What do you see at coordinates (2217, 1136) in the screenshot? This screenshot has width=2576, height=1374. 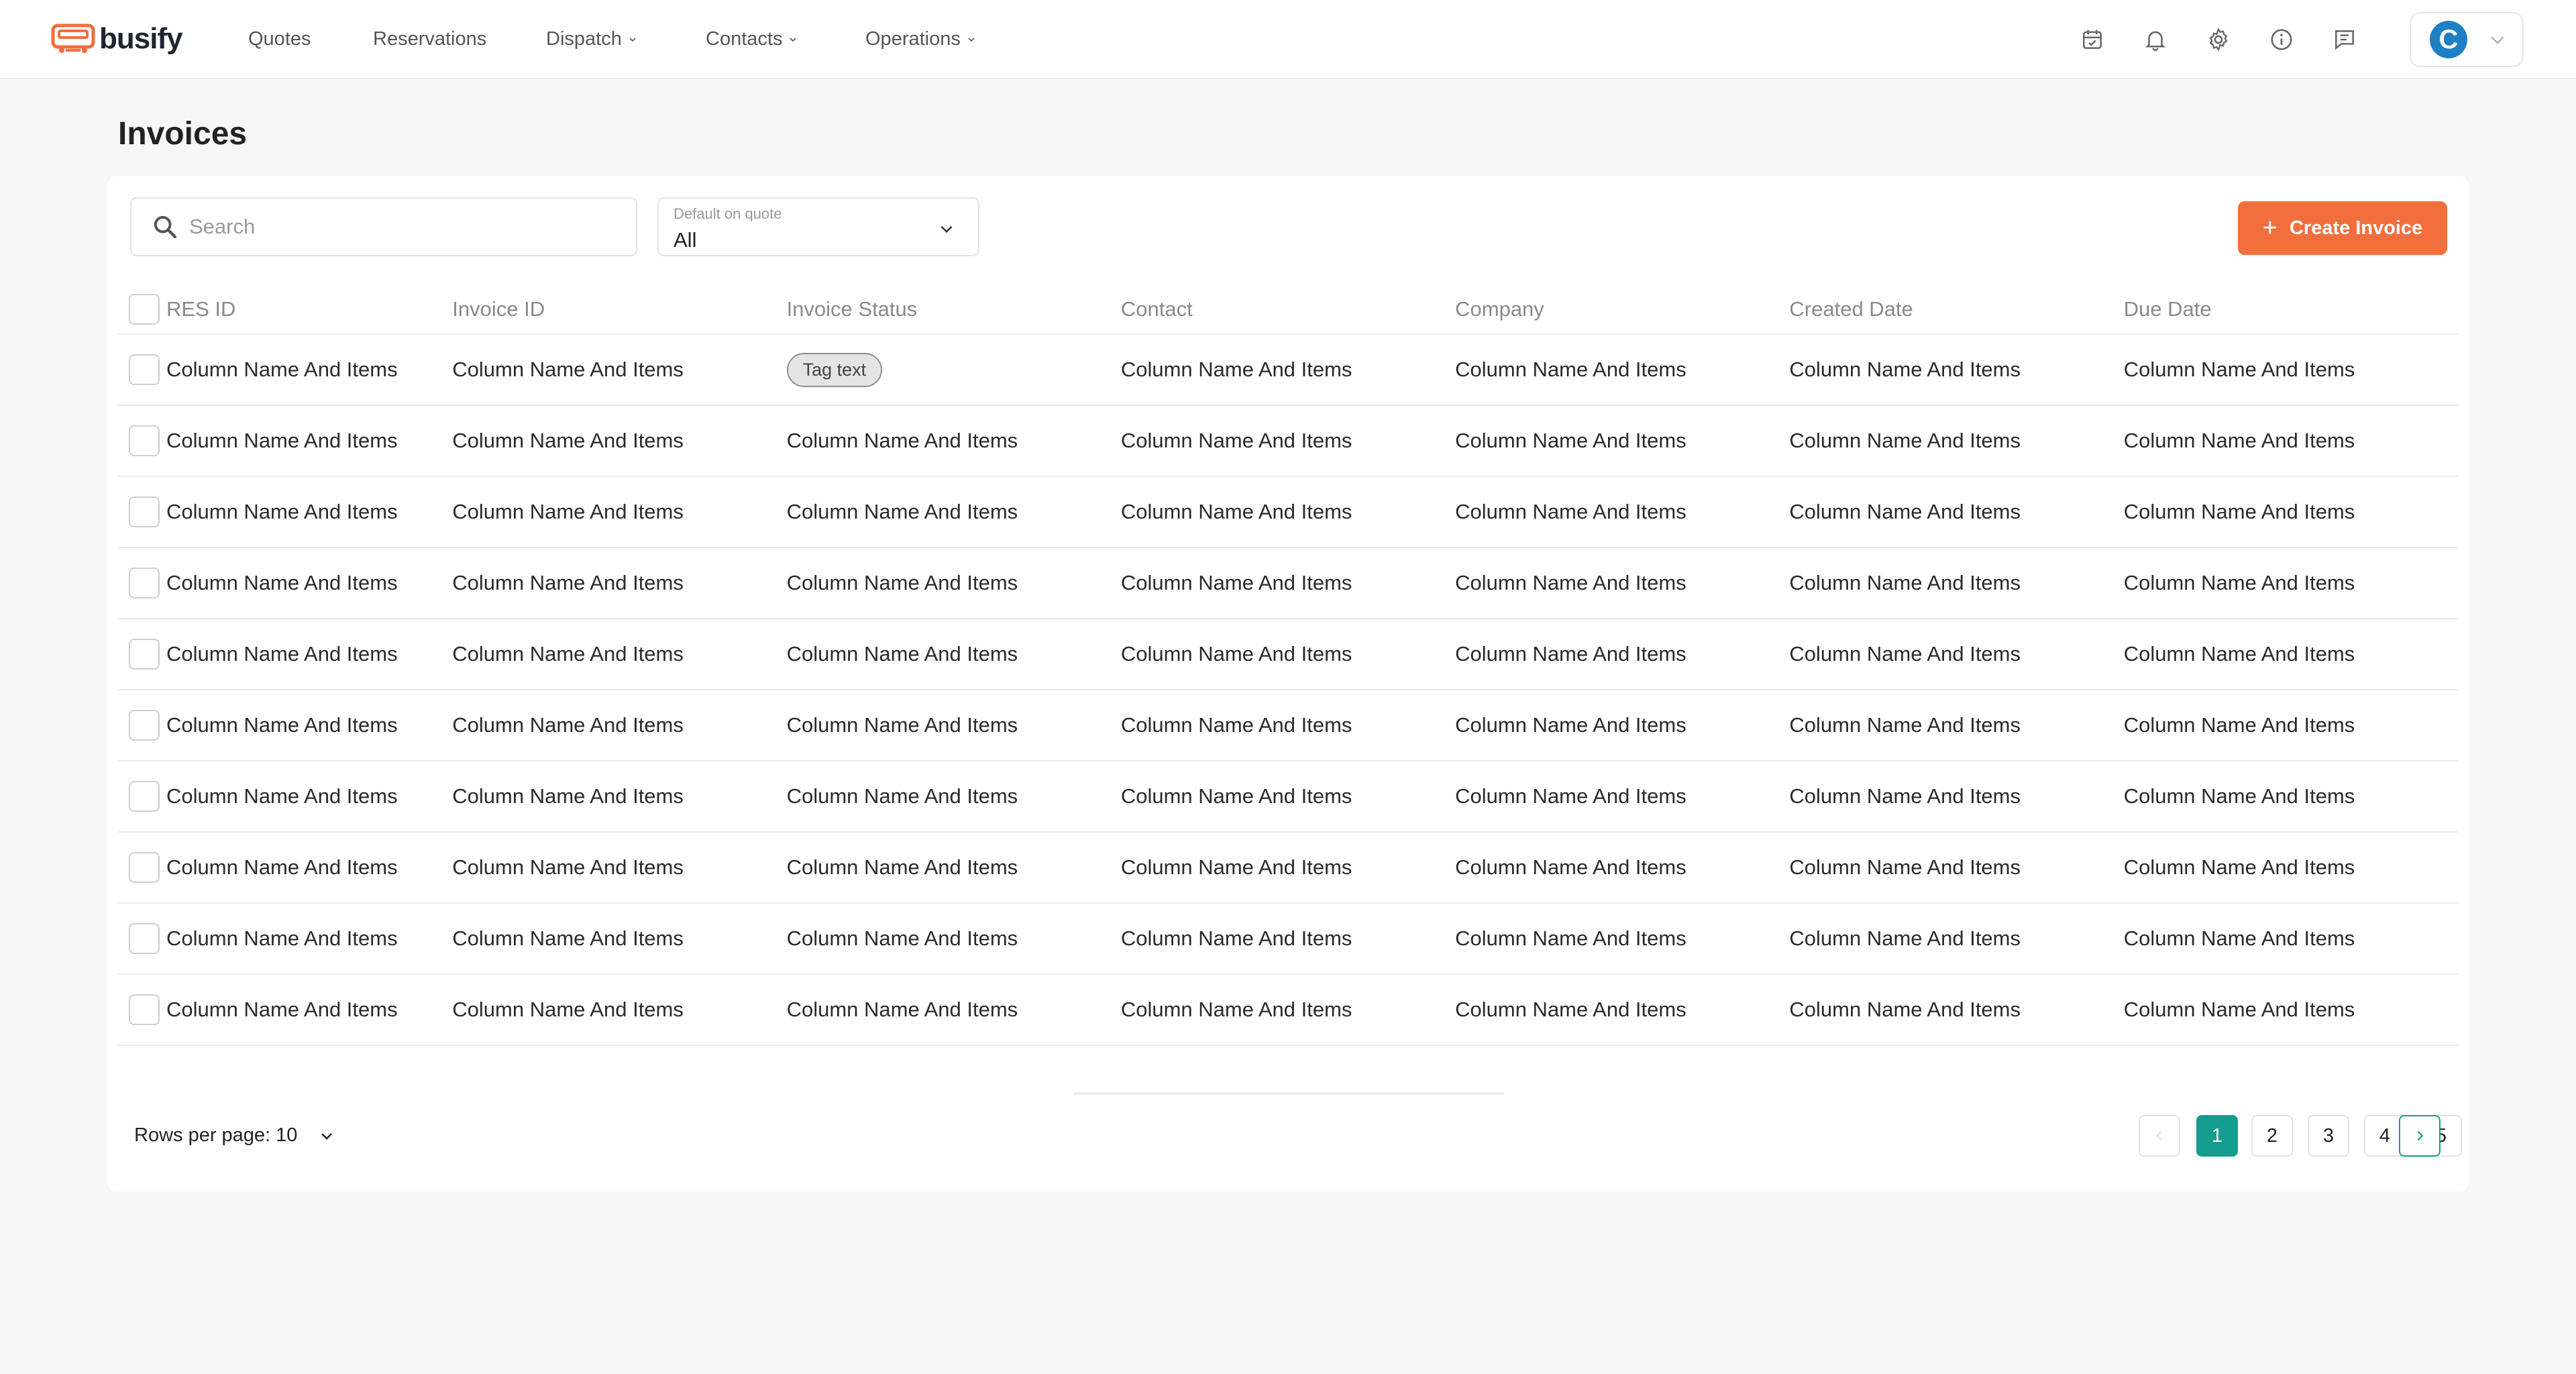 I see `page-button: 1` at bounding box center [2217, 1136].